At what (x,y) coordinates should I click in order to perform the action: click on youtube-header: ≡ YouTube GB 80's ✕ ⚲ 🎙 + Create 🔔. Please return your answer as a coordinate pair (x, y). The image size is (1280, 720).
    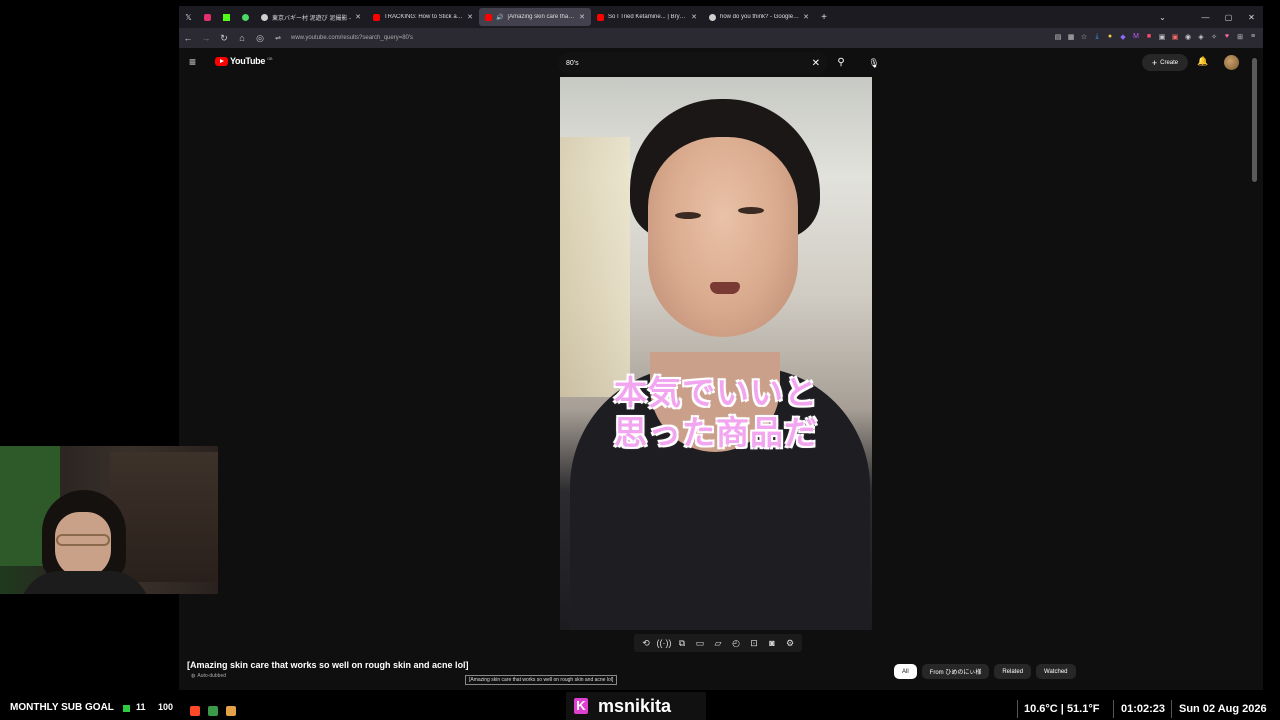
    Looking at the image, I should click on (721, 63).